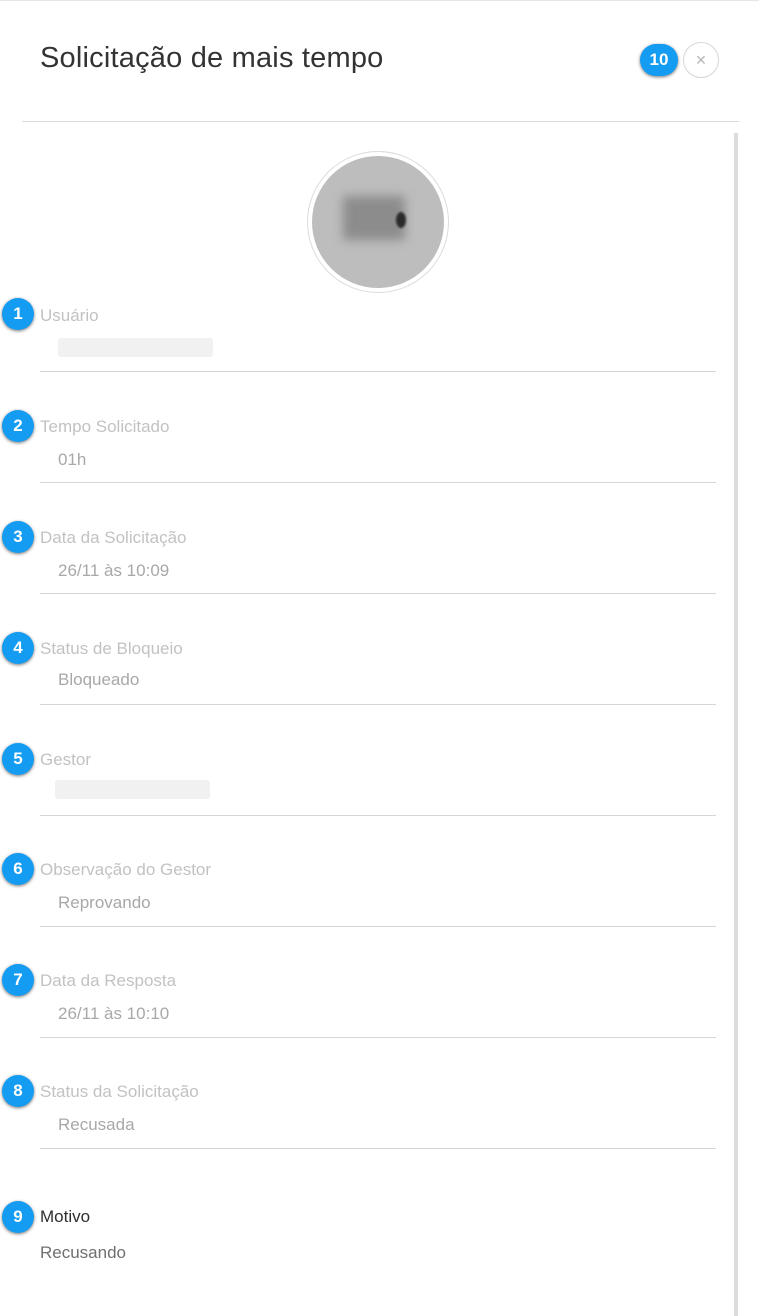  Describe the element at coordinates (113, 537) in the screenshot. I see `field-label: Data da Solicitação` at that location.